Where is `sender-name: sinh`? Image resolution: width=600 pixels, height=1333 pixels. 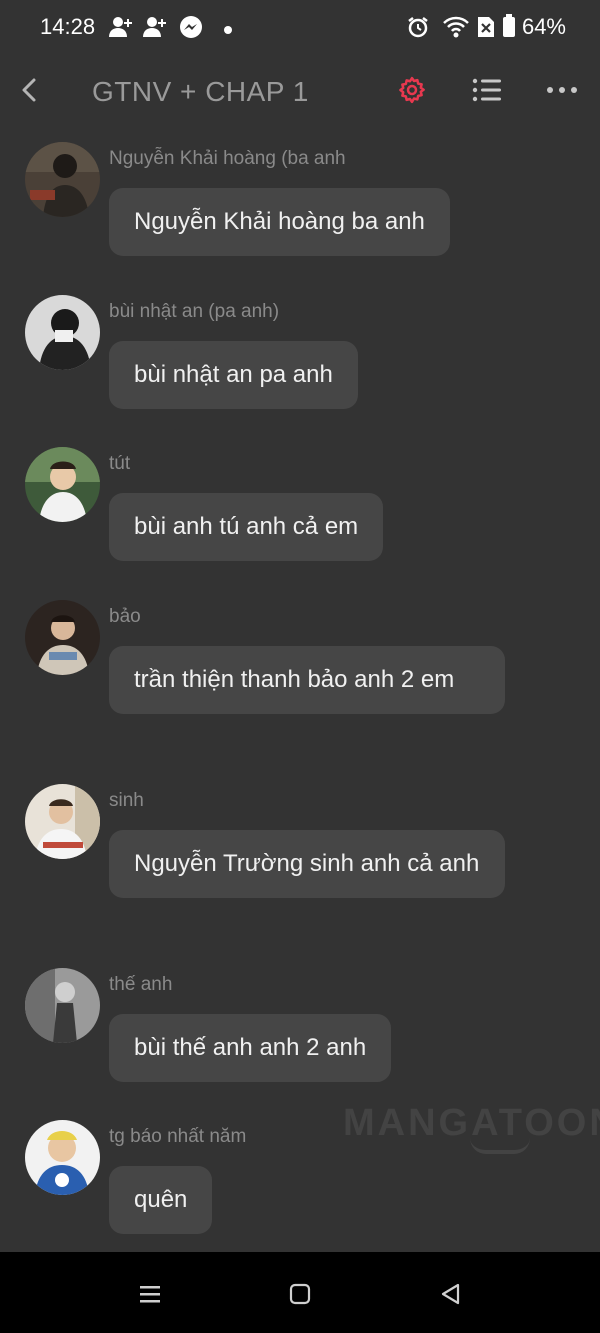
sender-name: sinh is located at coordinates (126, 800).